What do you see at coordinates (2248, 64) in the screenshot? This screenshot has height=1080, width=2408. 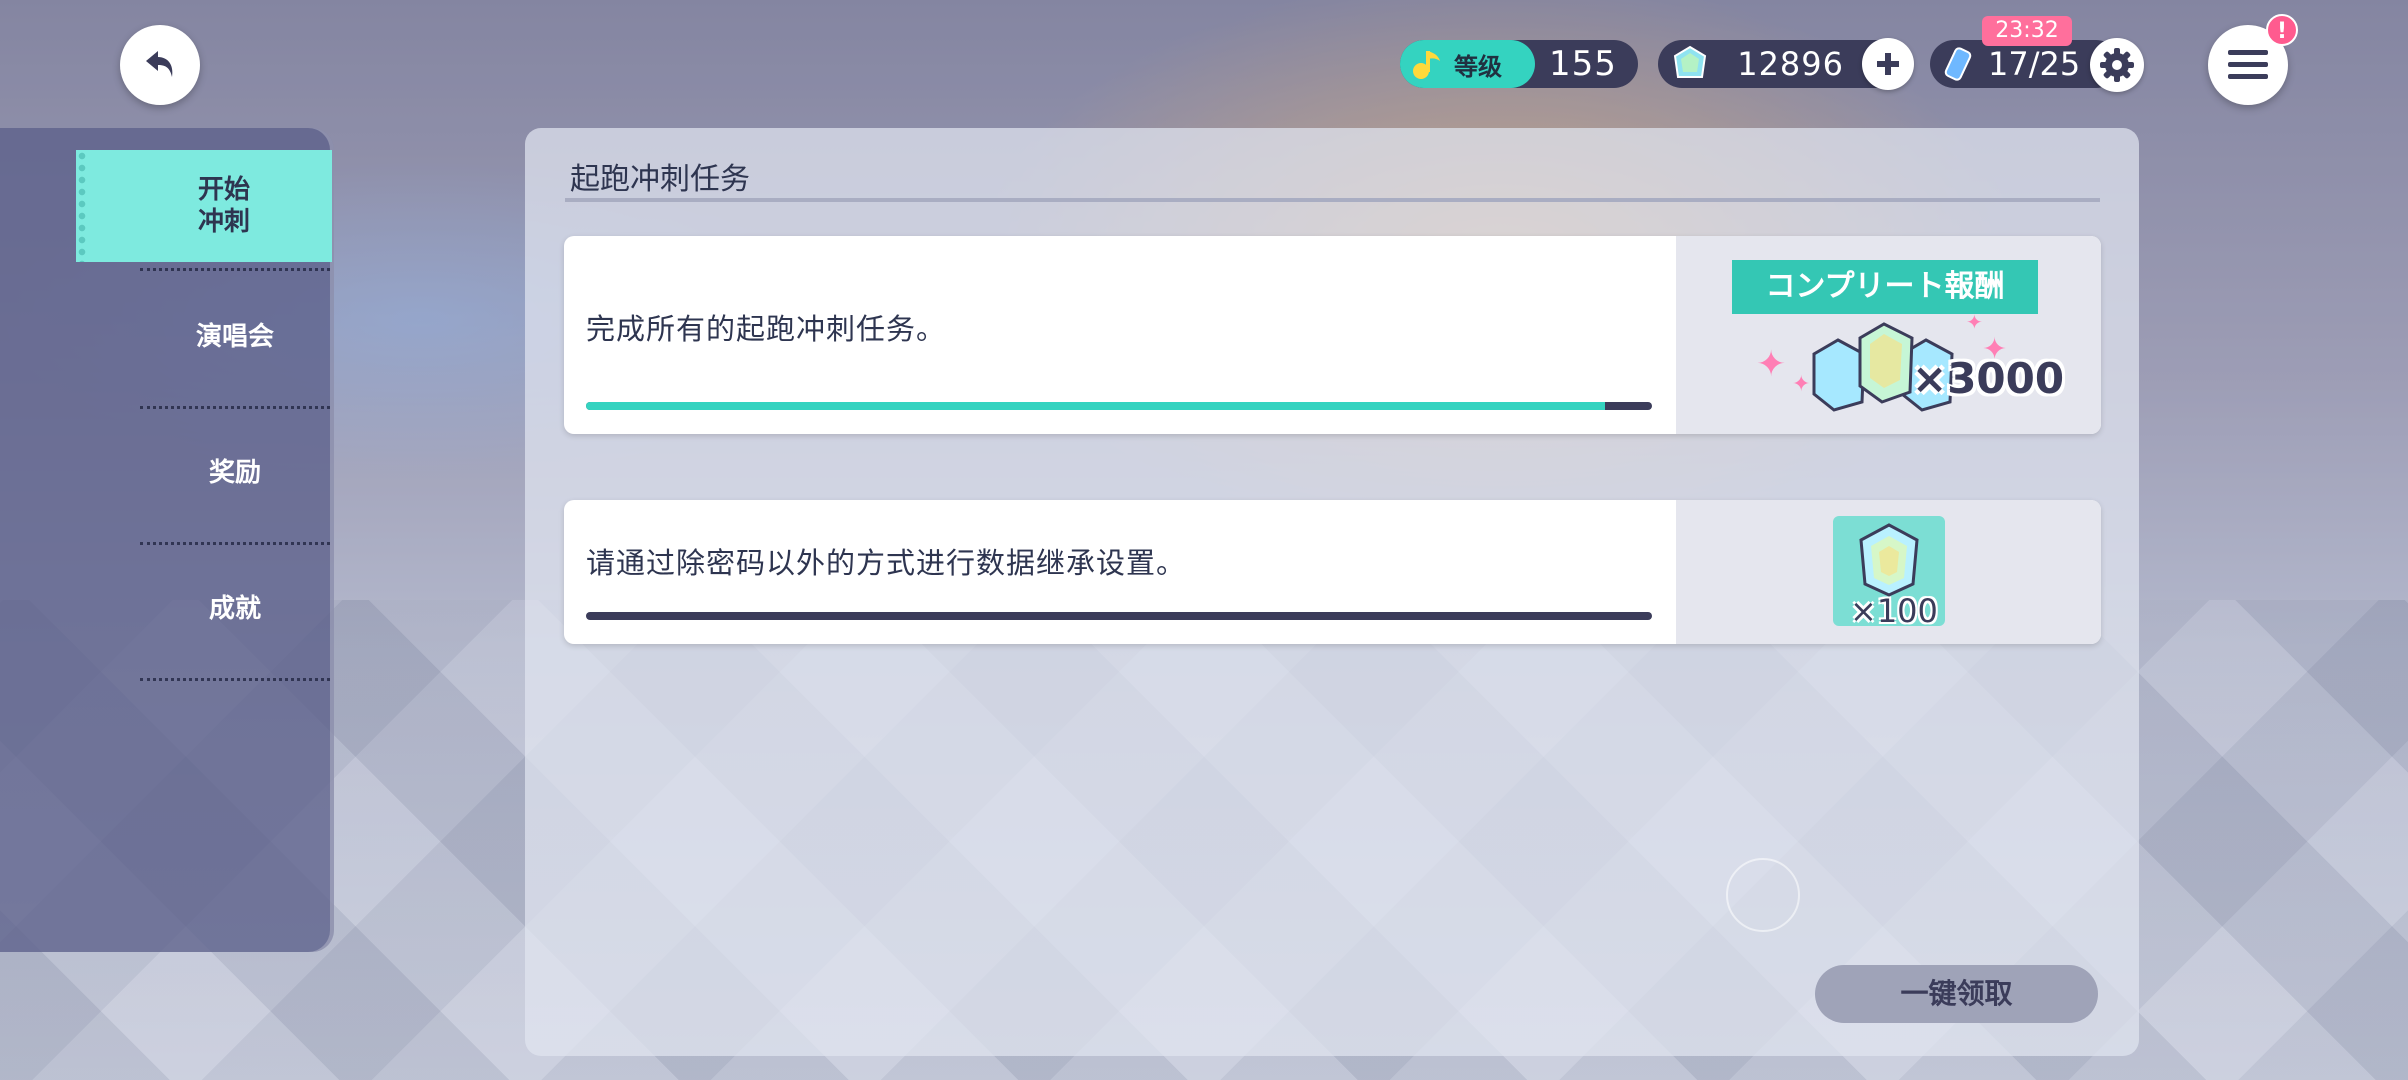 I see `hamburger-menu-icon` at bounding box center [2248, 64].